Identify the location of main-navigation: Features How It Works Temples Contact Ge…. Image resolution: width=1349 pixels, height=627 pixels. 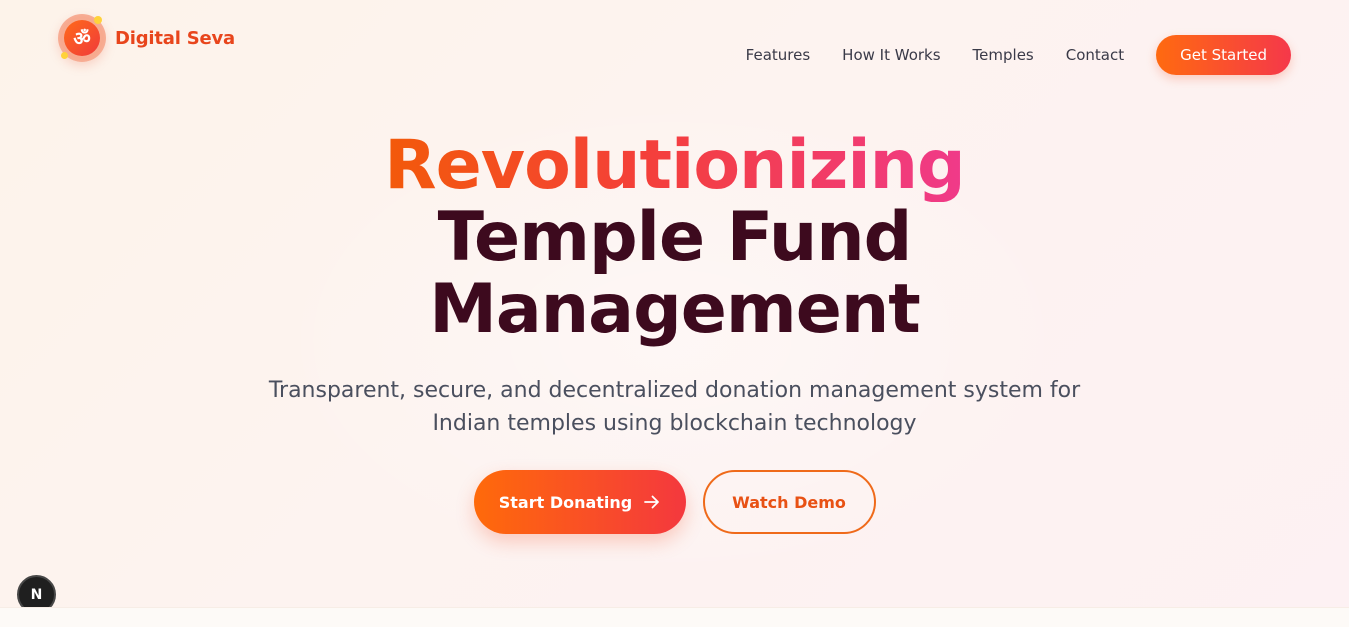
(1018, 55).